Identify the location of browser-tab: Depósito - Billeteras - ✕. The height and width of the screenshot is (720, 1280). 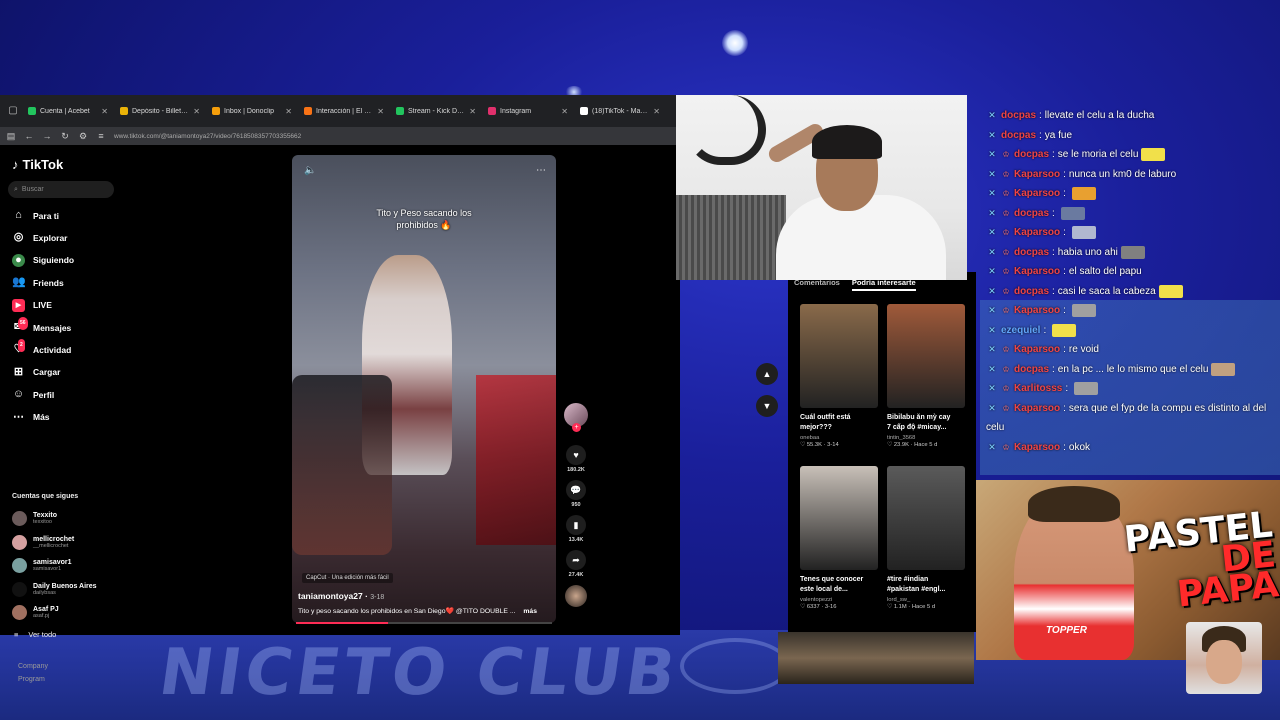
(160, 111).